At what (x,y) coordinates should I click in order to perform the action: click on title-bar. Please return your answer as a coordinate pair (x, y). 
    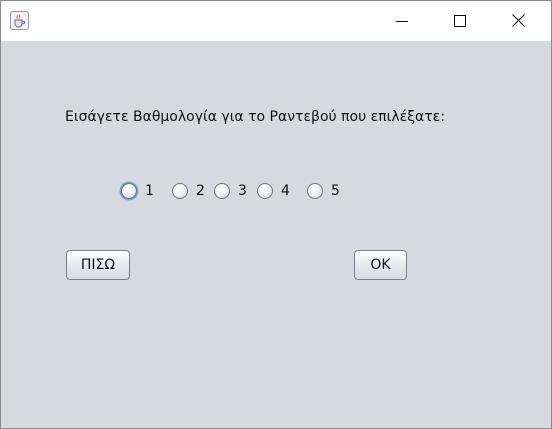
    Looking at the image, I should click on (276, 21).